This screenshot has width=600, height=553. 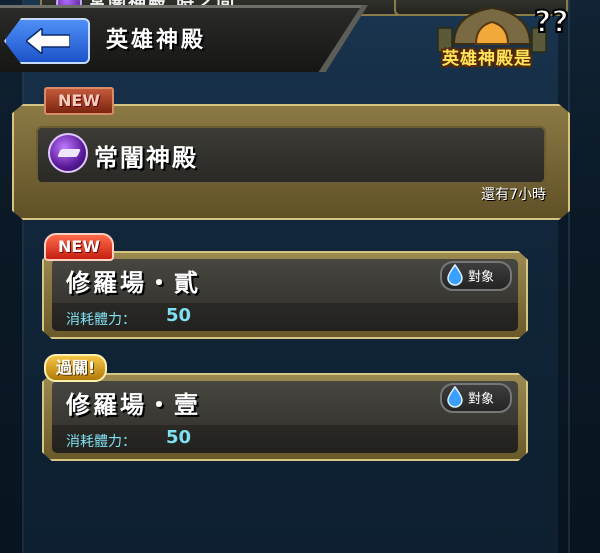 I want to click on back-arrow-icon, so click(x=48, y=41).